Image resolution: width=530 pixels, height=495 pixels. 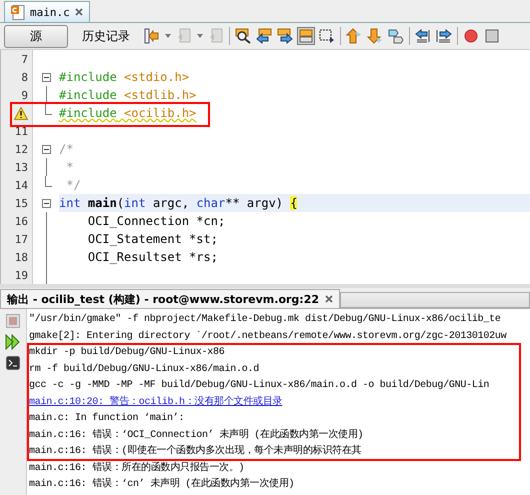 What do you see at coordinates (21, 203) in the screenshot?
I see `line-number: 15` at bounding box center [21, 203].